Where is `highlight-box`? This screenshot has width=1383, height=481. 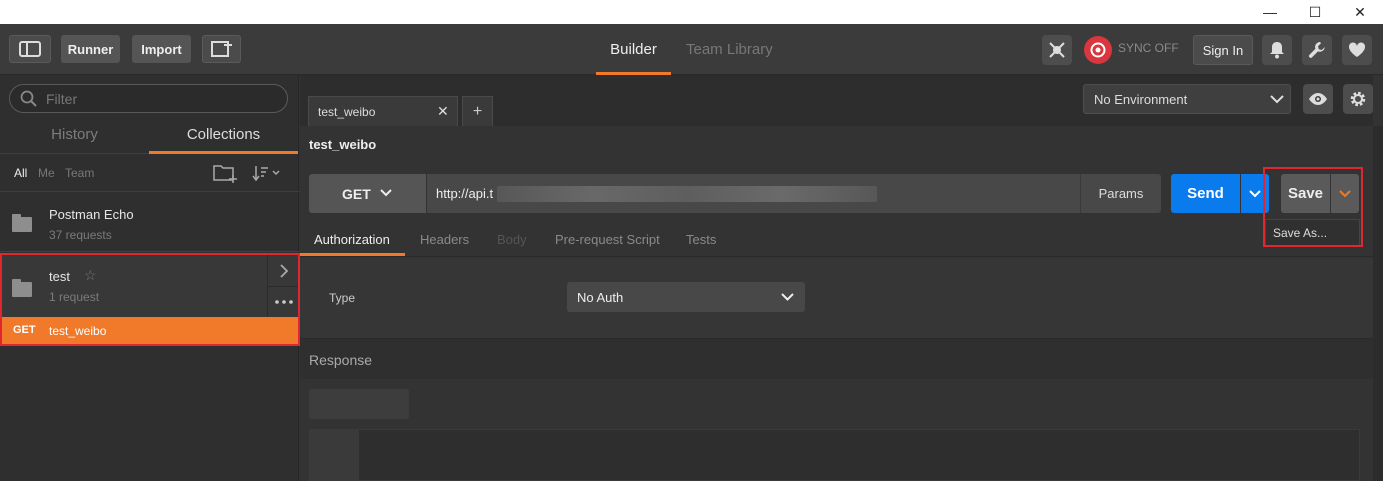
highlight-box is located at coordinates (150, 299).